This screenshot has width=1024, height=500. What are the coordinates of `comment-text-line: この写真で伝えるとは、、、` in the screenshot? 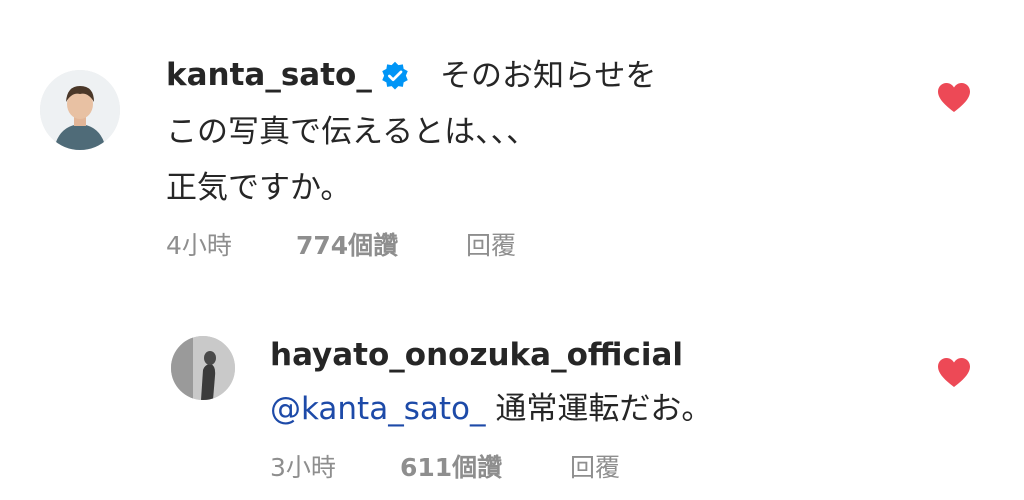 It's located at (352, 132).